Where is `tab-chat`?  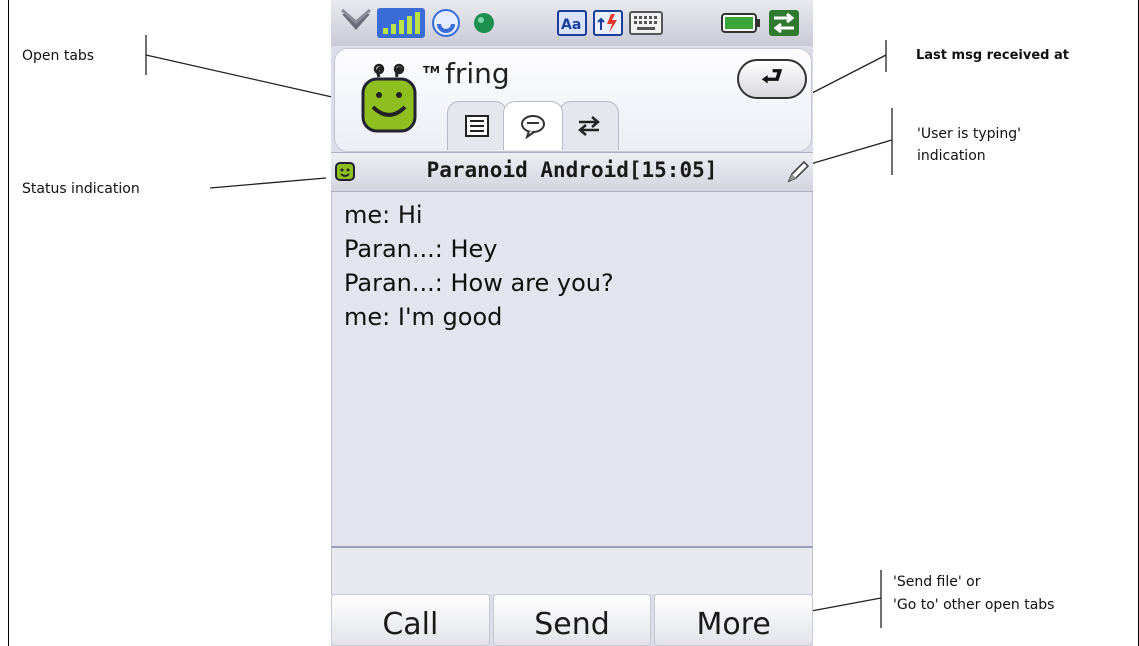 tab-chat is located at coordinates (533, 125).